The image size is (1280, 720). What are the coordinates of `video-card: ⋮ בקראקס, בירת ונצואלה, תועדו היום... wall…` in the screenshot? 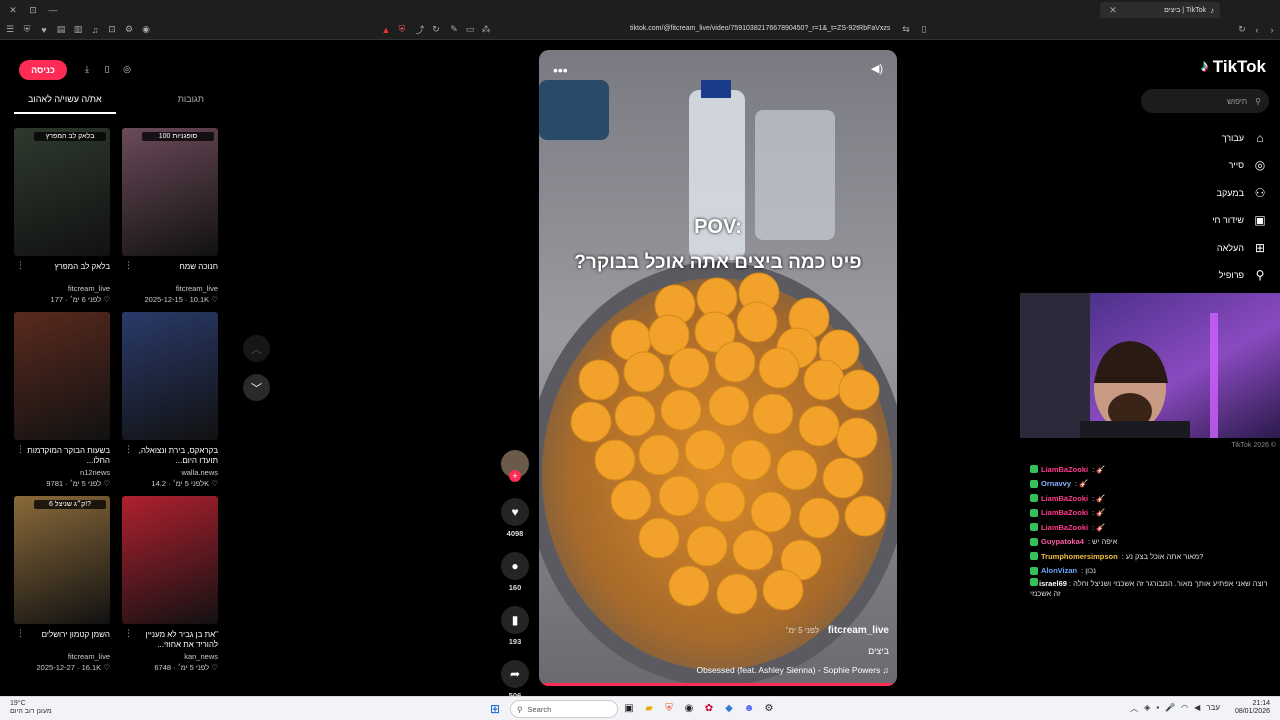 It's located at (170, 404).